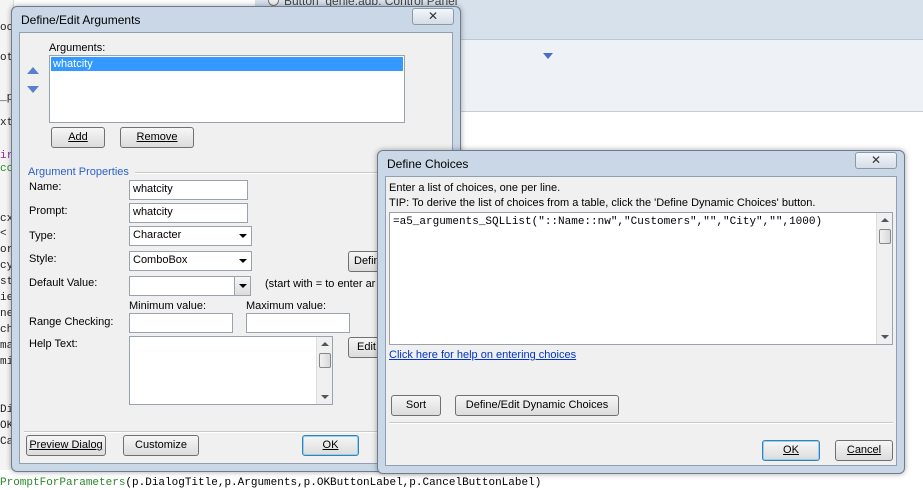 This screenshot has width=923, height=490. I want to click on choices-scrollbar, so click(884, 278).